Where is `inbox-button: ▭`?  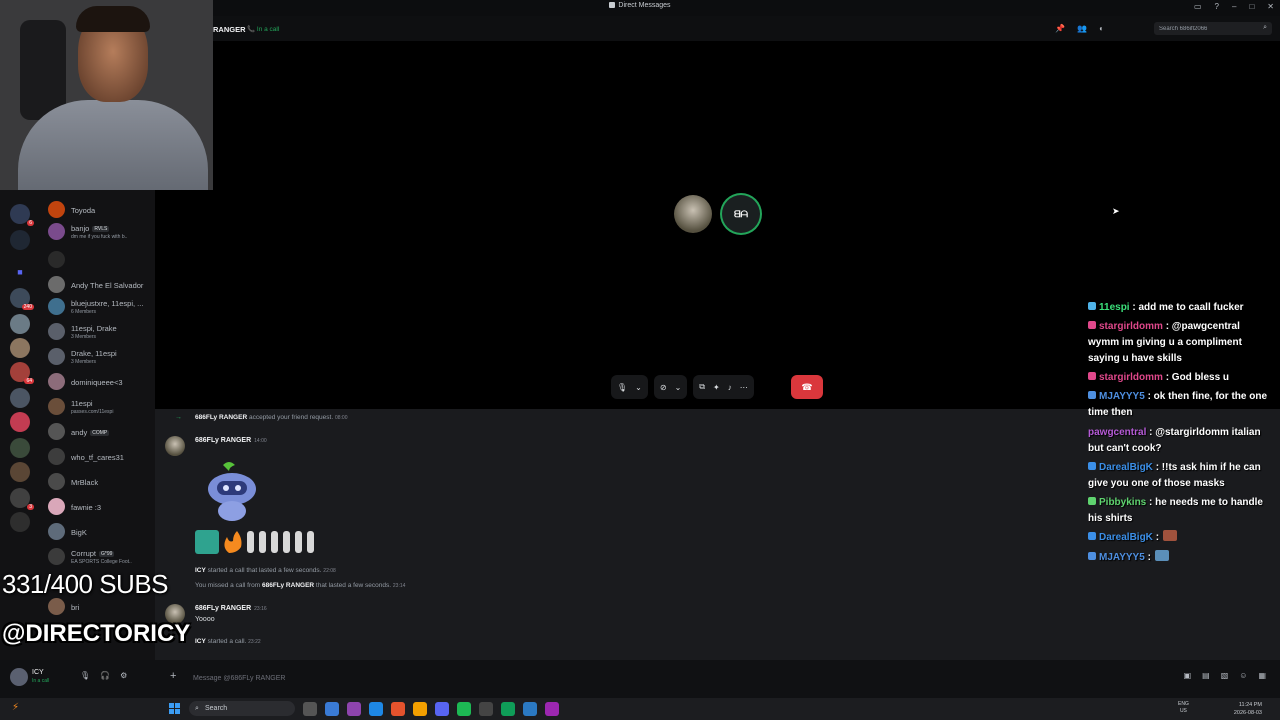
inbox-button: ▭ is located at coordinates (1198, 6).